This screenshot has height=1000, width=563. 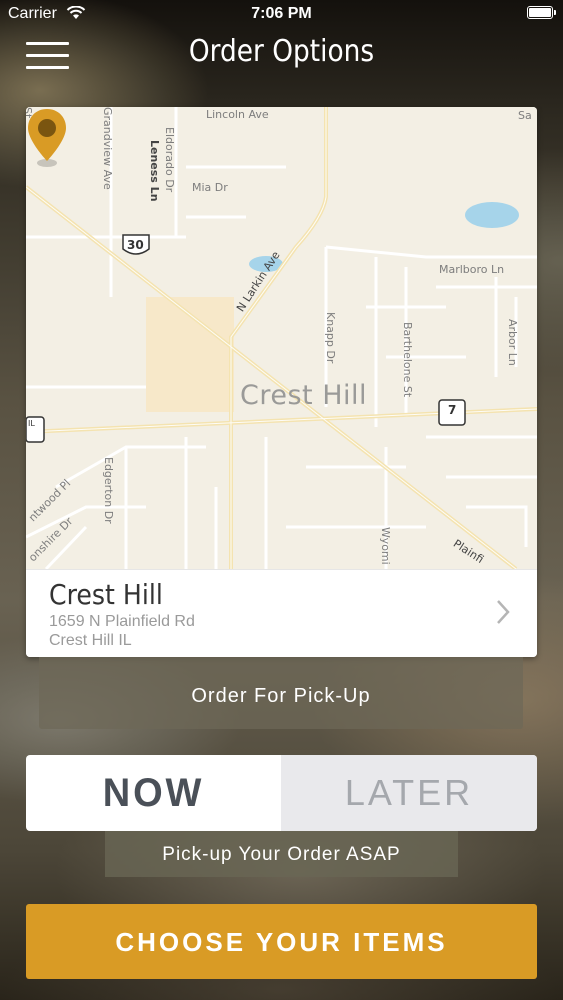 I want to click on street-eldorado-label: Eldorado Dr, so click(x=169, y=160).